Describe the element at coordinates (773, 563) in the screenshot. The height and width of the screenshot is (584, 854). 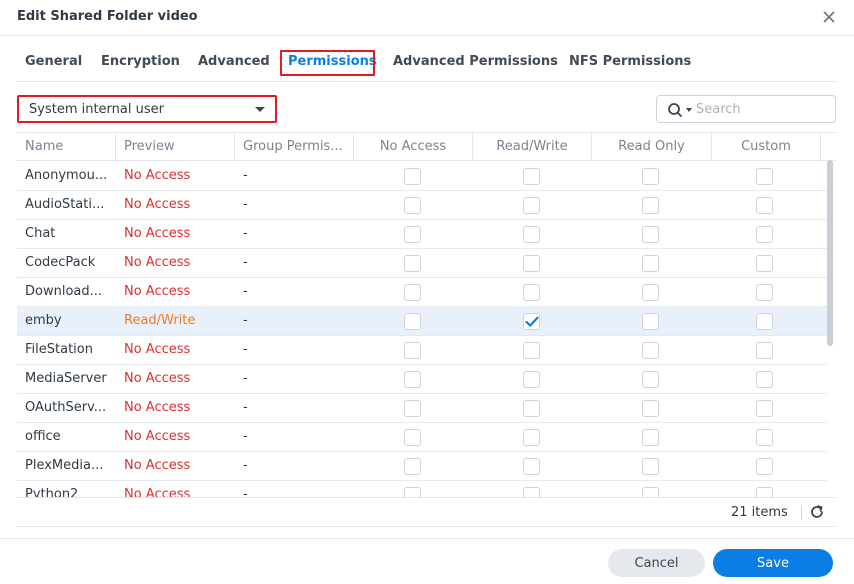
I see `save-button: Save` at that location.